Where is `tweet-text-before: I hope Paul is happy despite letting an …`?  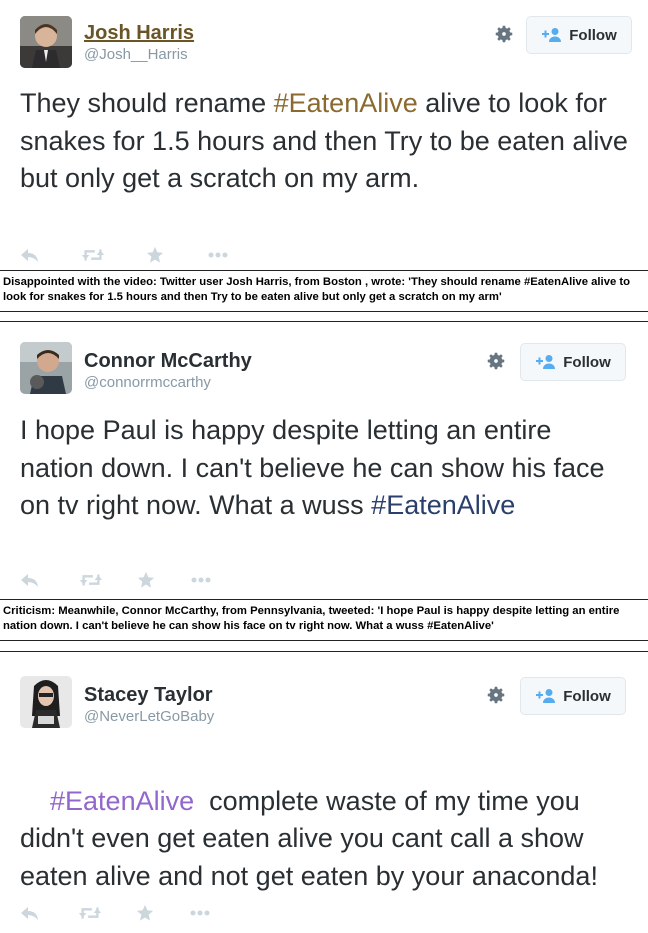 tweet-text-before: I hope Paul is happy despite letting an … is located at coordinates (312, 467).